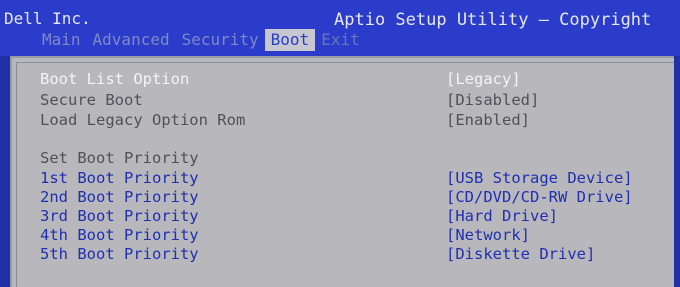  Describe the element at coordinates (61, 40) in the screenshot. I see `tab-main: Main` at that location.